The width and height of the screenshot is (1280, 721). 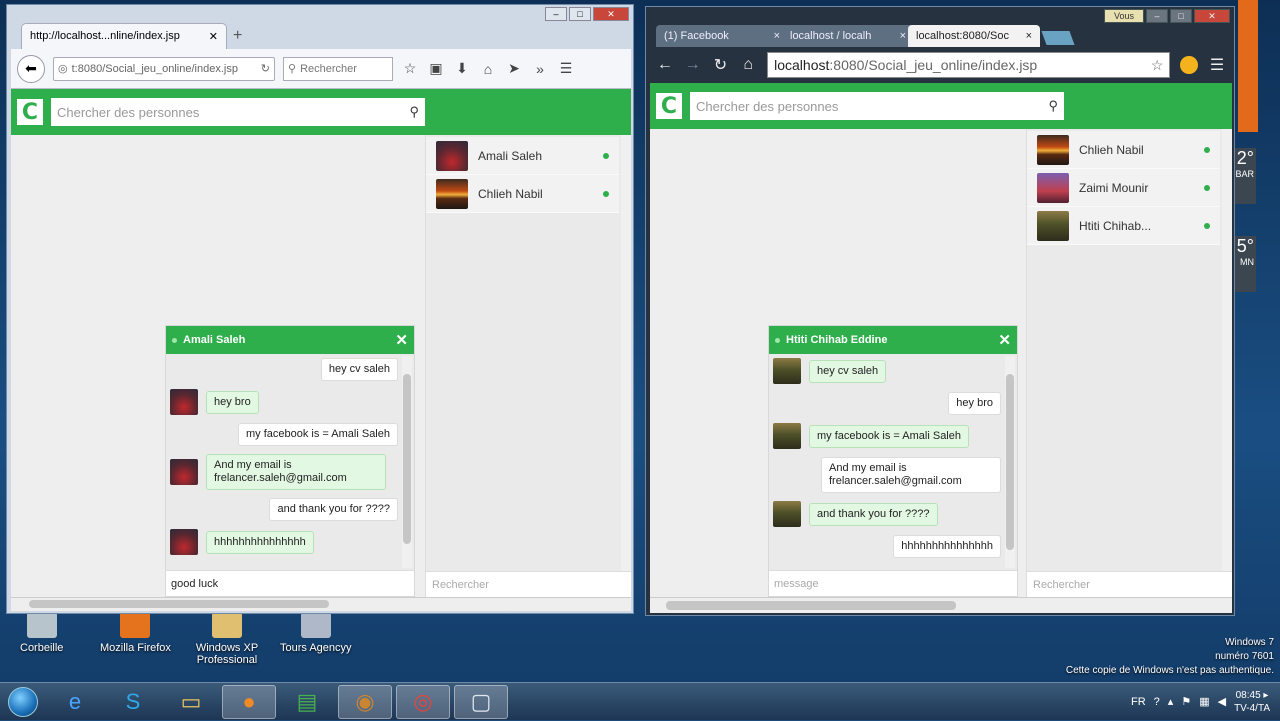 I want to click on explorer-icon: ▭, so click(x=191, y=702).